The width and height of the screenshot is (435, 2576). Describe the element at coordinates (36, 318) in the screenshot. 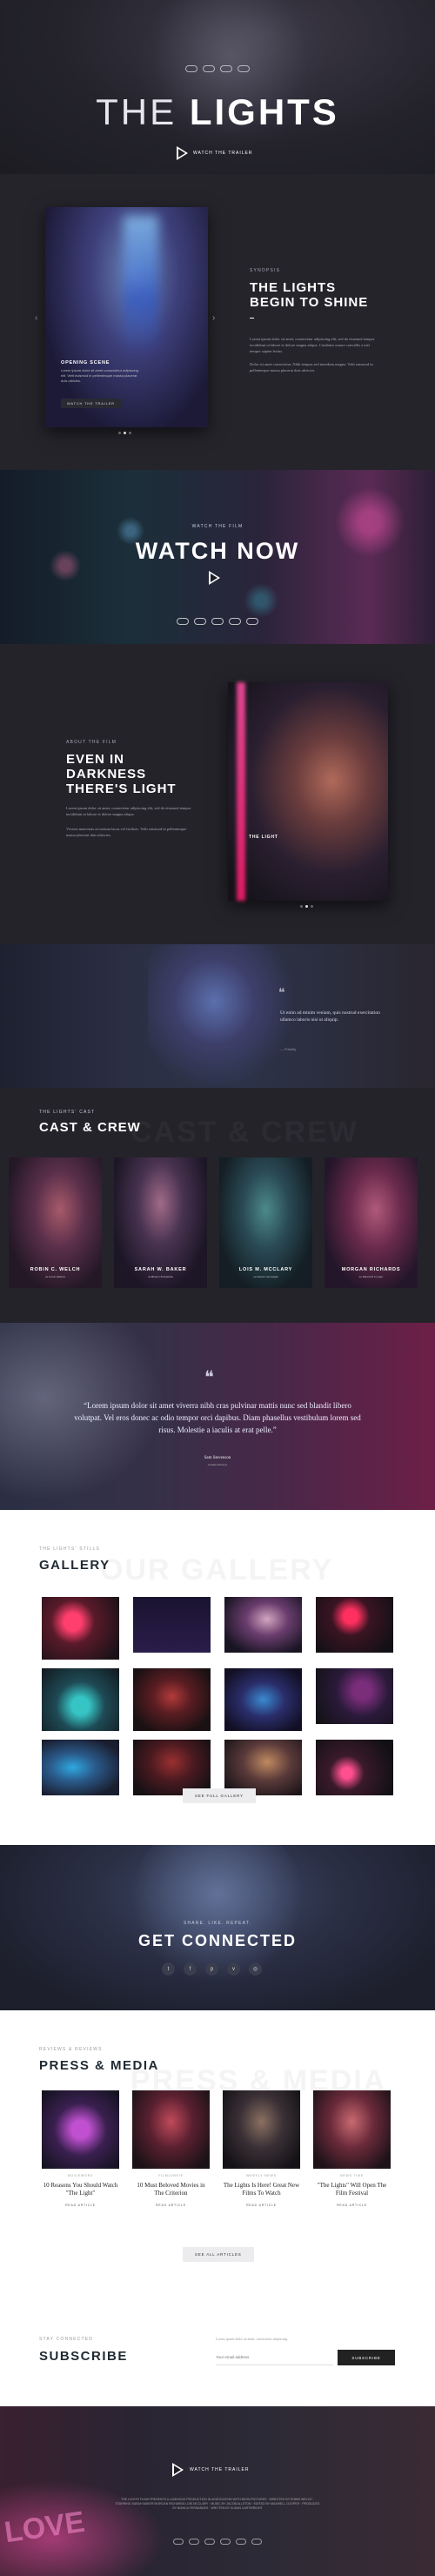

I see `slider-prev-arrow-icon: ‹` at that location.